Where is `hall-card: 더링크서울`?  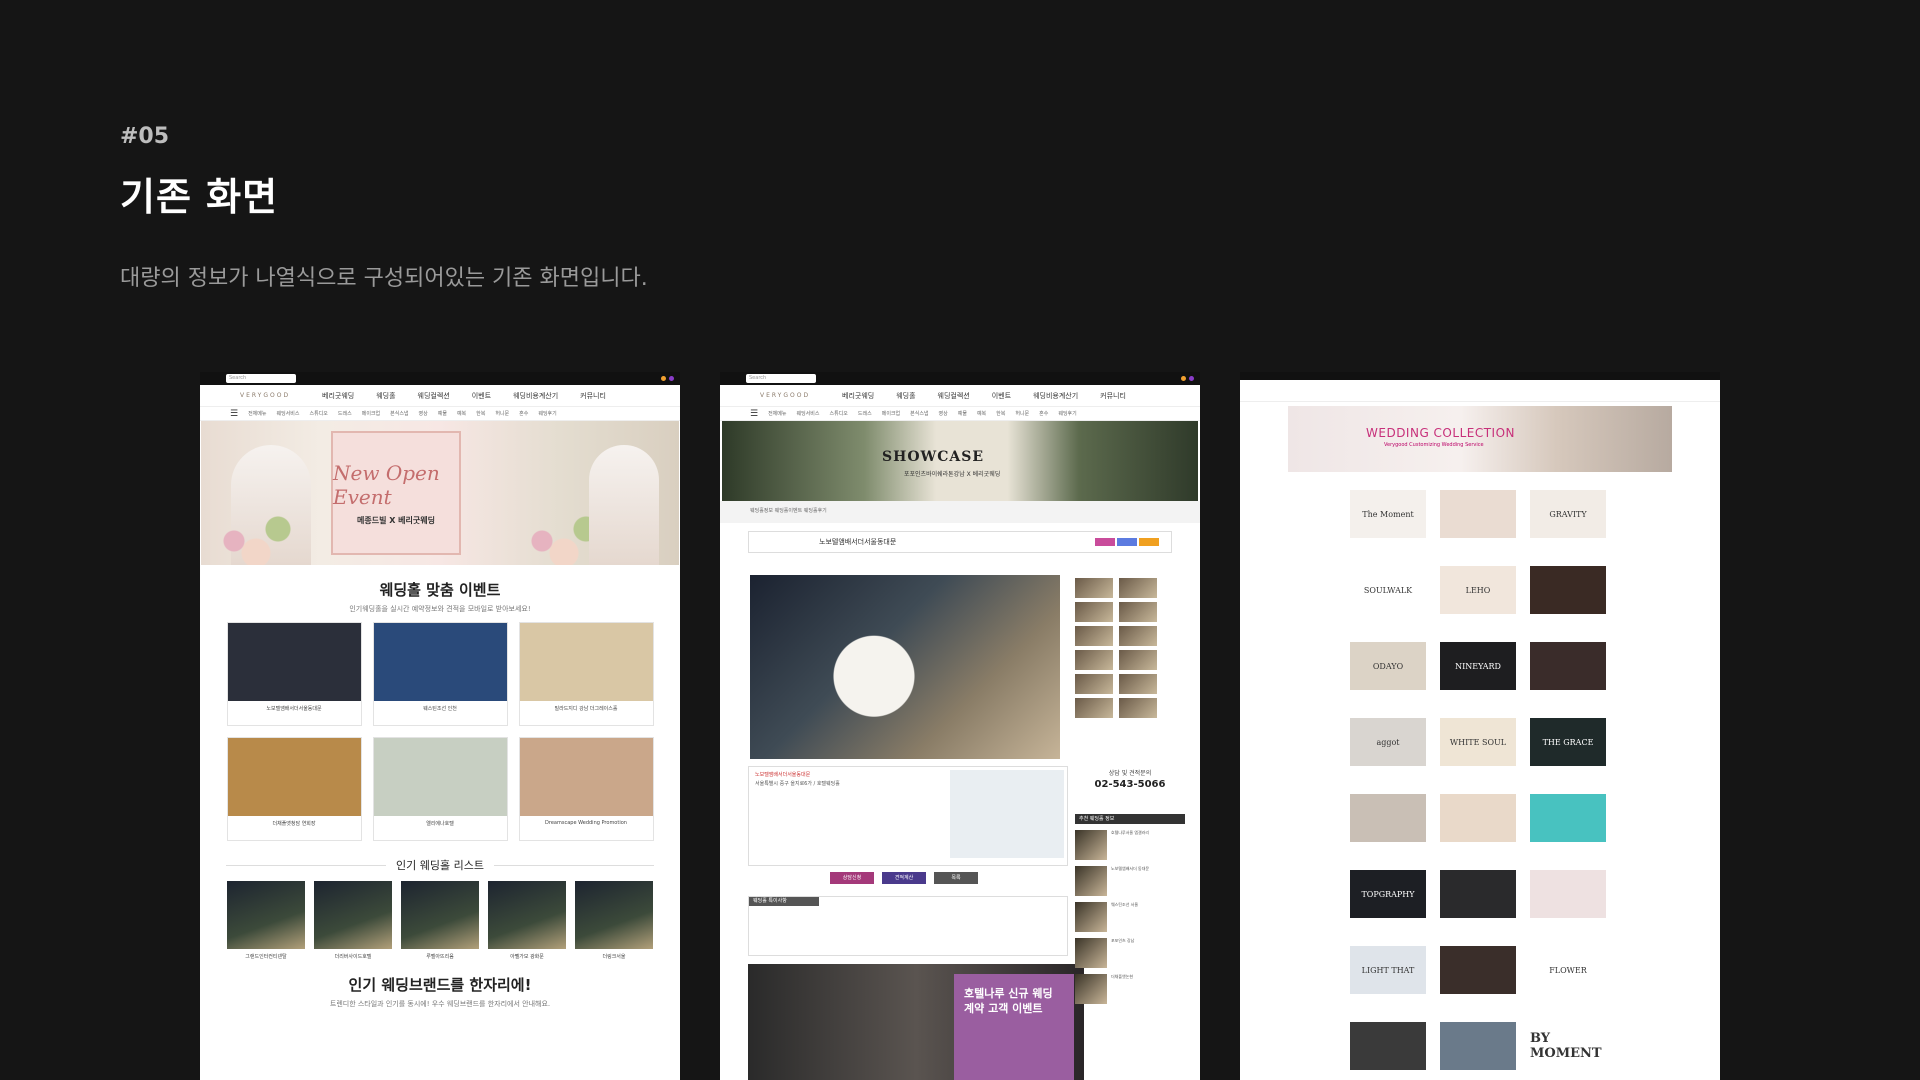
hall-card: 더링크서울 is located at coordinates (614, 920).